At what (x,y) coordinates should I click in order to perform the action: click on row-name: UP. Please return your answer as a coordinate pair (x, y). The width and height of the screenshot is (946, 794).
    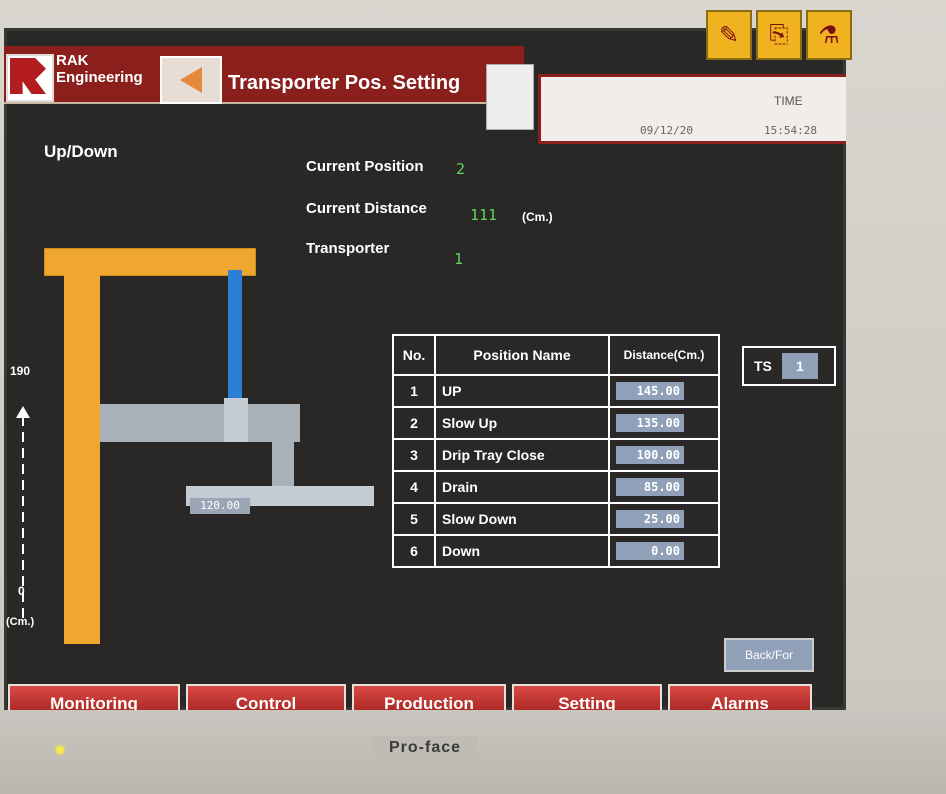
    Looking at the image, I should click on (522, 391).